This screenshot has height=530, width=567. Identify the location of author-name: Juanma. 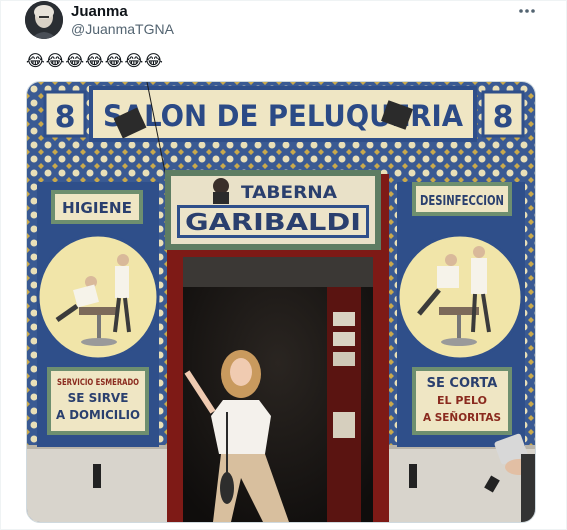
(99, 12).